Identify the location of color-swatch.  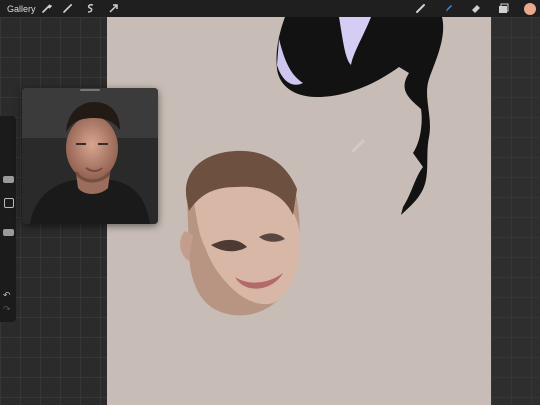
(530, 9).